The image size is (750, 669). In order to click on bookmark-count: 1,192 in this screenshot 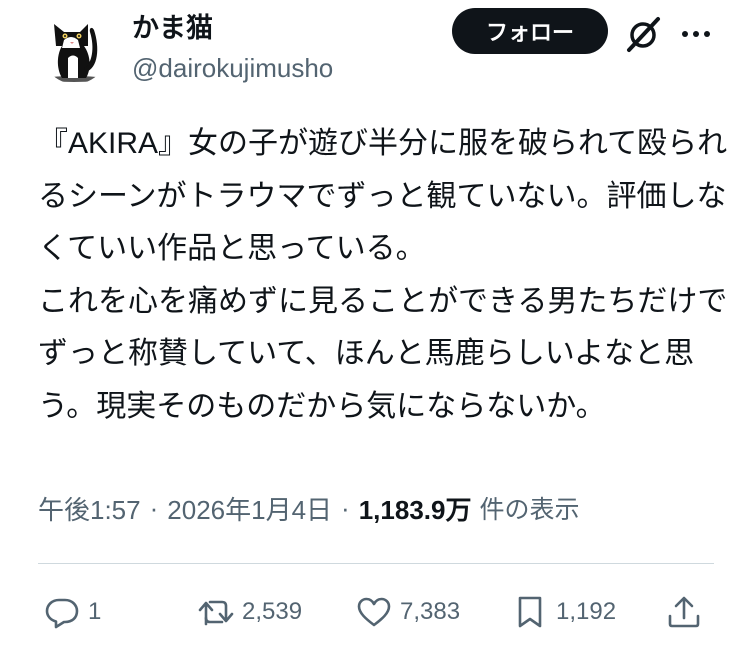, I will do `click(586, 611)`.